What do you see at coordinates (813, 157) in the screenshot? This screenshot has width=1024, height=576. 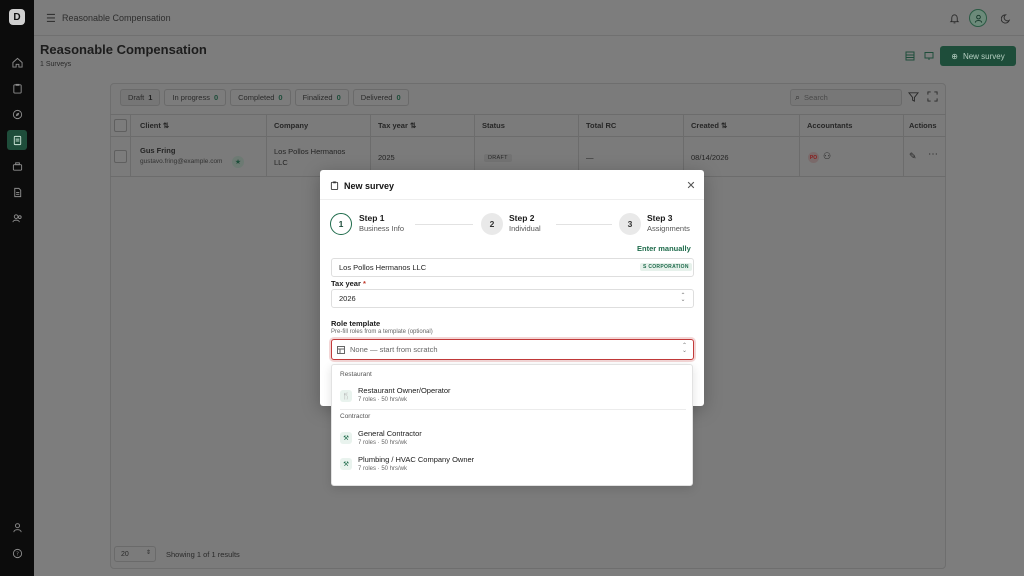 I see `accountant-avatar: PO` at bounding box center [813, 157].